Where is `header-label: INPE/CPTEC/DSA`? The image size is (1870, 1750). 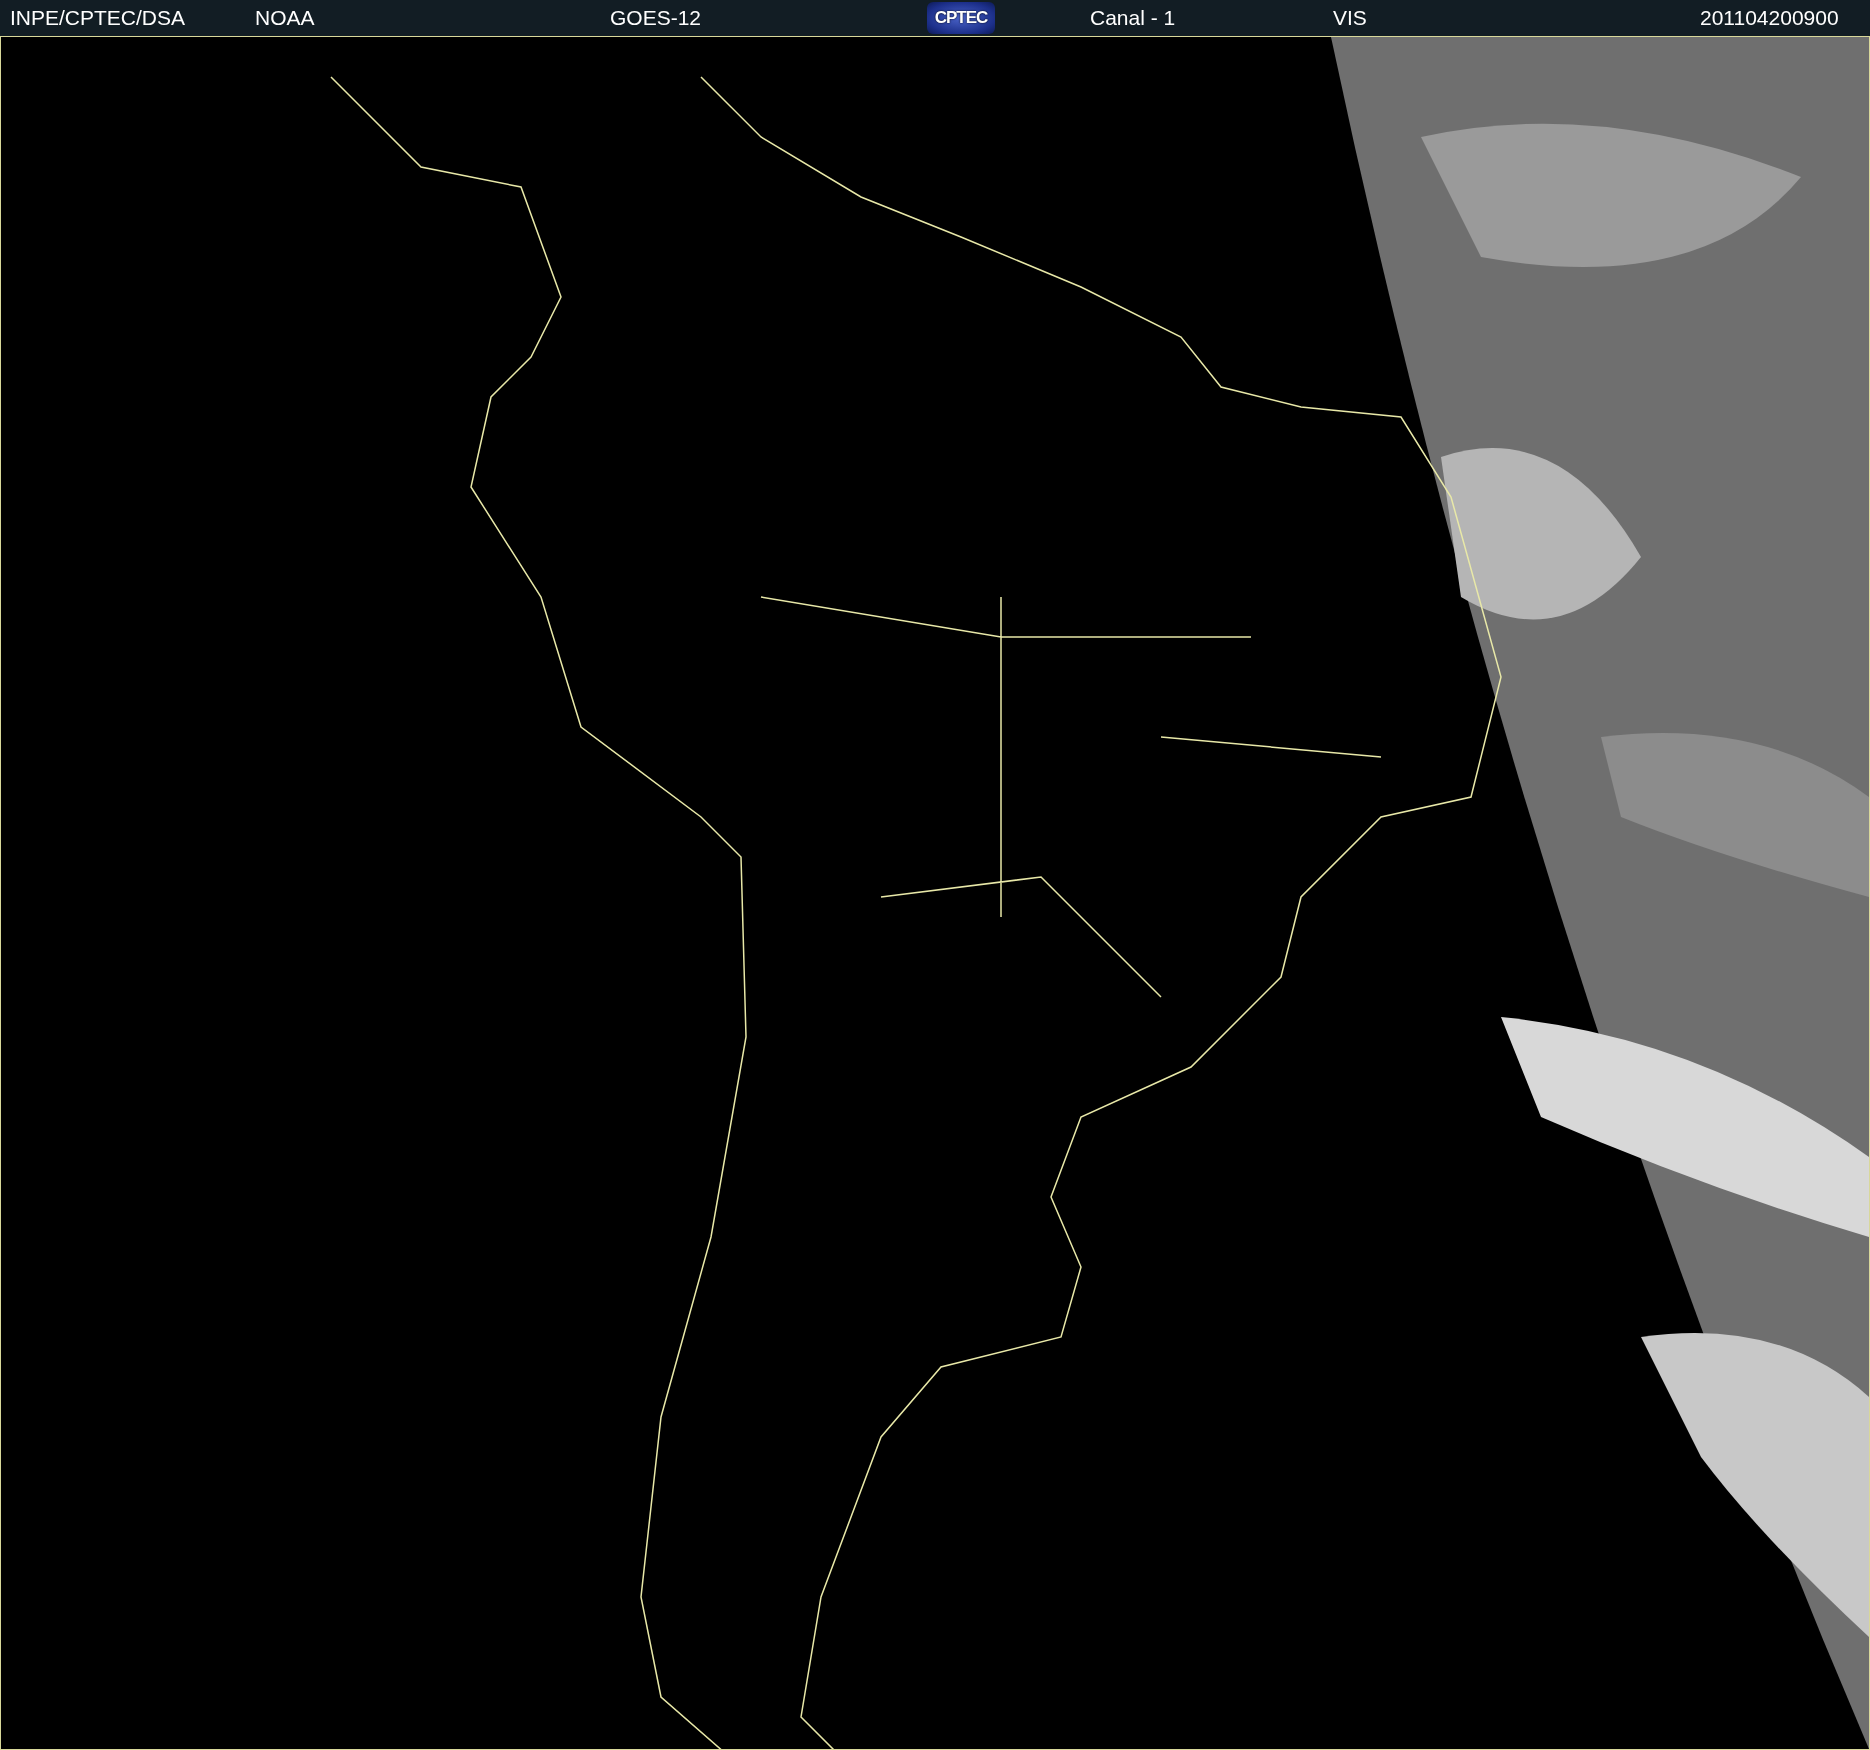
header-label: INPE/CPTEC/DSA is located at coordinates (98, 18).